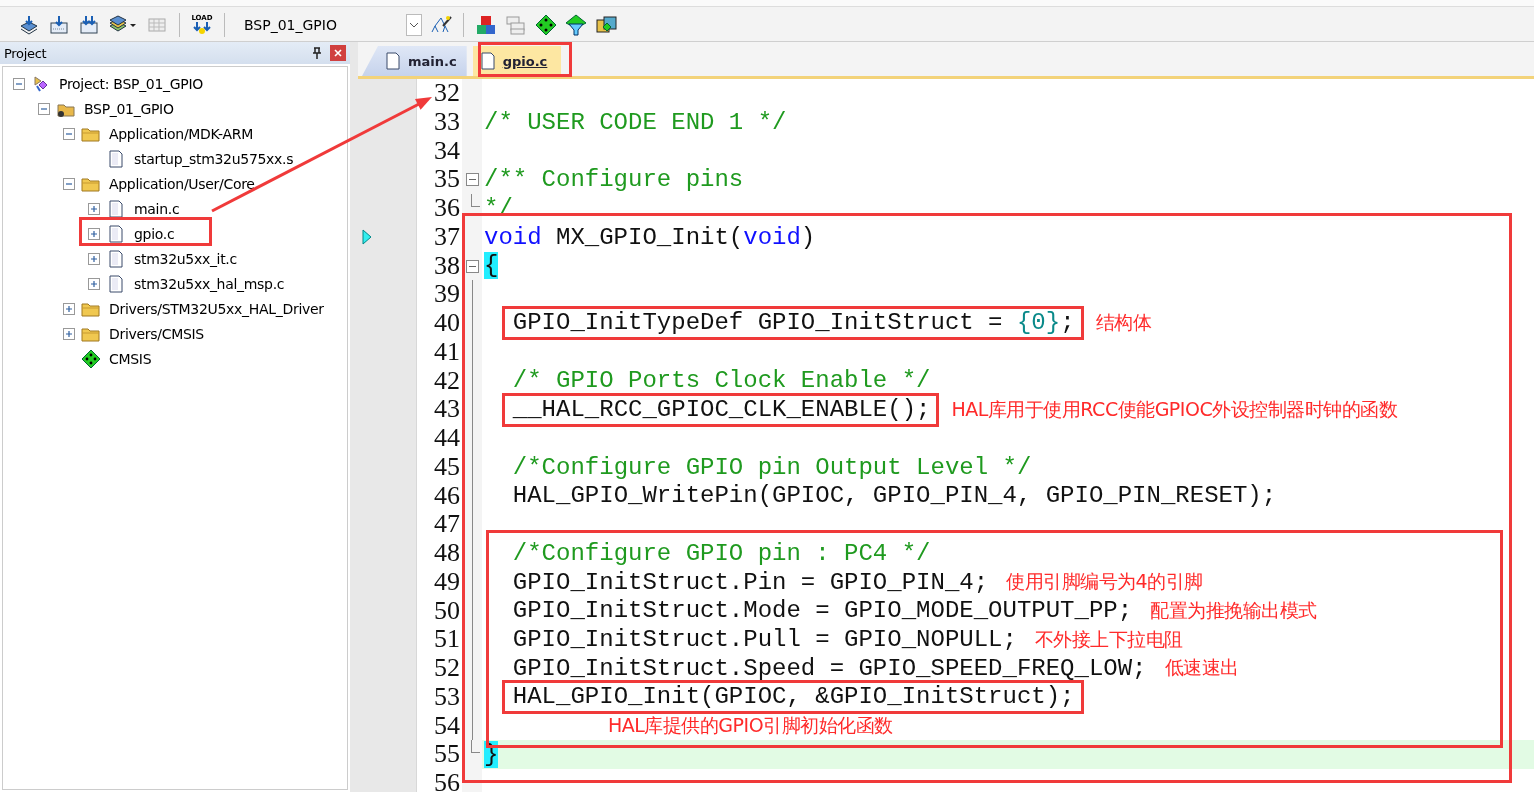 The height and width of the screenshot is (792, 1534). I want to click on line-number: 49, so click(447, 581).